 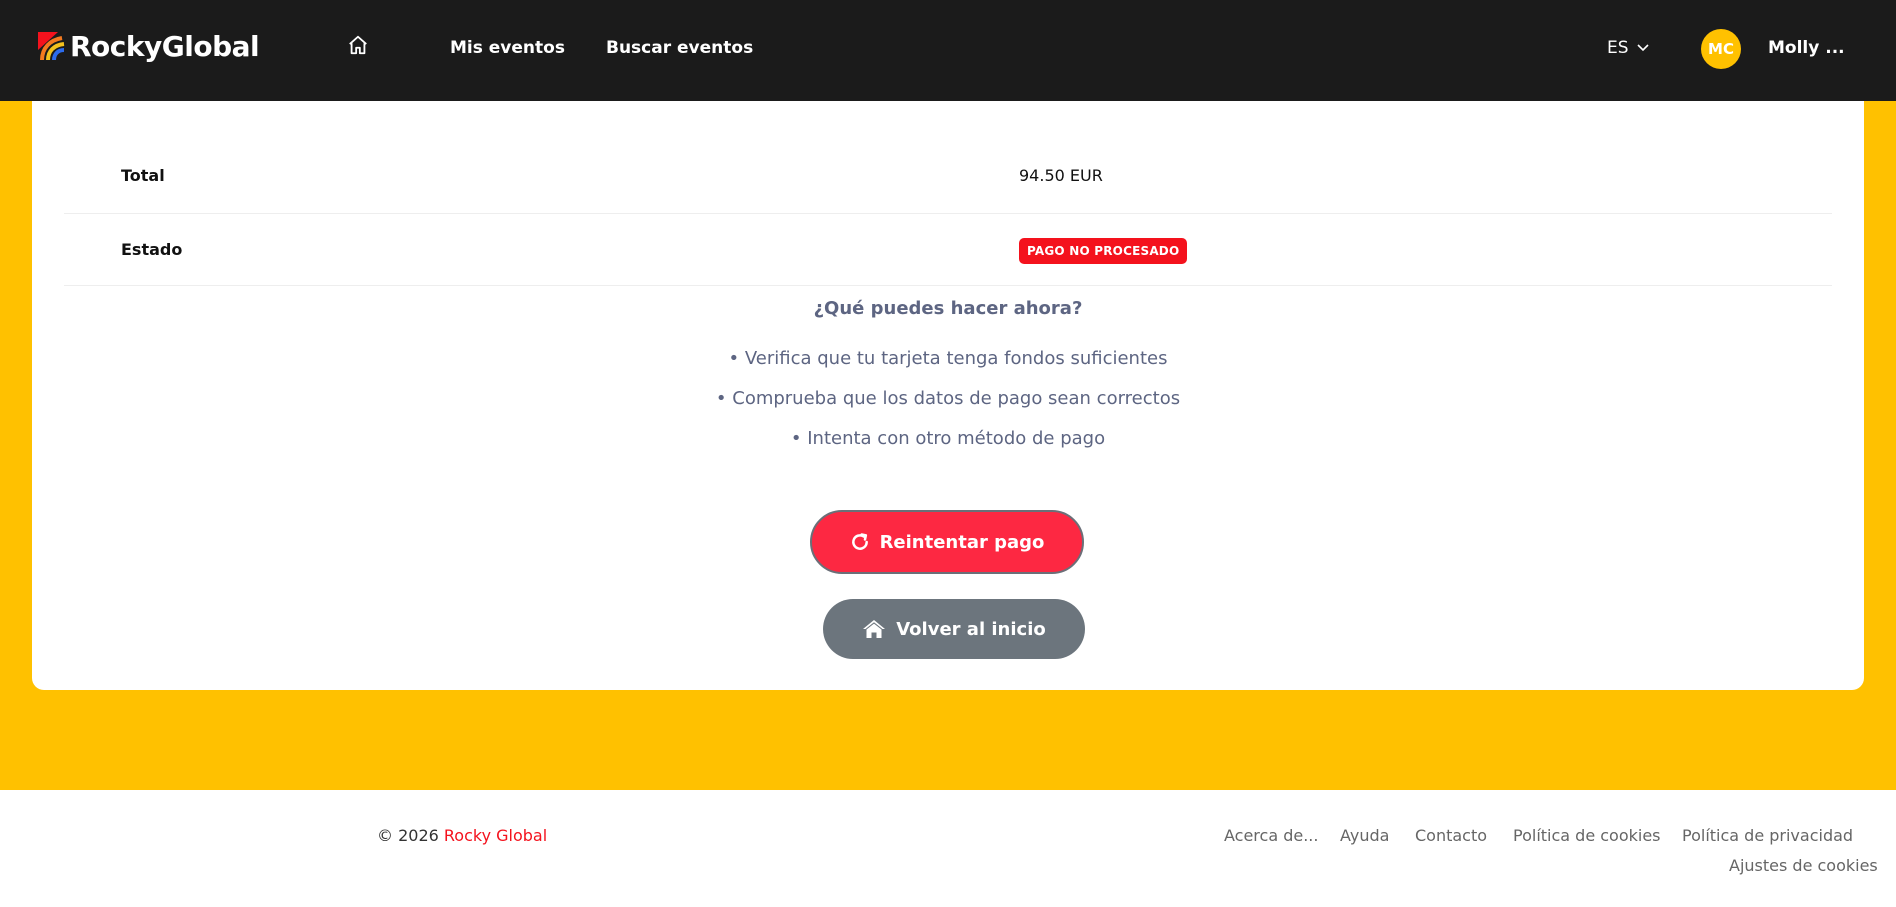 I want to click on retry-payment-button: Reintentar pago, so click(x=947, y=542).